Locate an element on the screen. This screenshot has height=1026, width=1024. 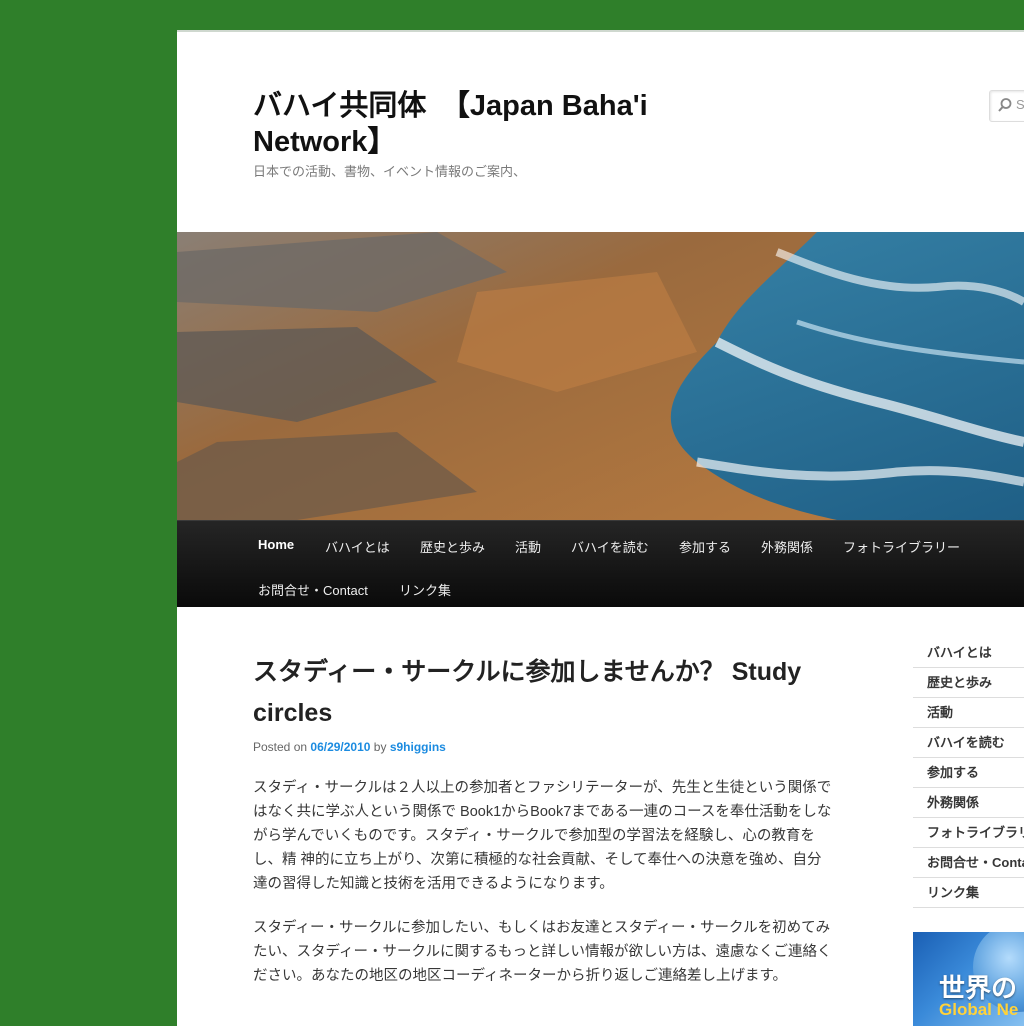
sidebar-item-join: 参加する is located at coordinates (968, 773).